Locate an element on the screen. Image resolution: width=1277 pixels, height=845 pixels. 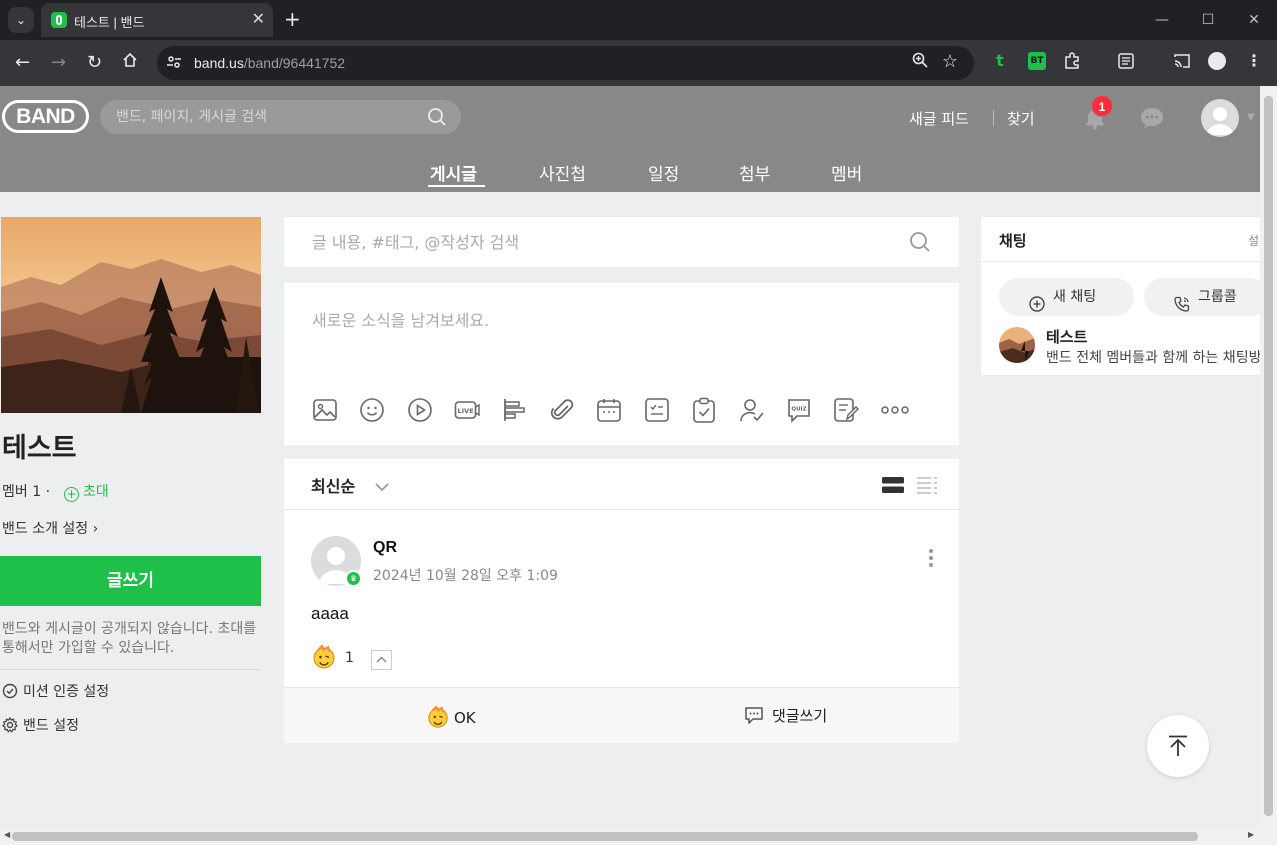
group-call-button: 그룹콜 is located at coordinates (1202, 297).